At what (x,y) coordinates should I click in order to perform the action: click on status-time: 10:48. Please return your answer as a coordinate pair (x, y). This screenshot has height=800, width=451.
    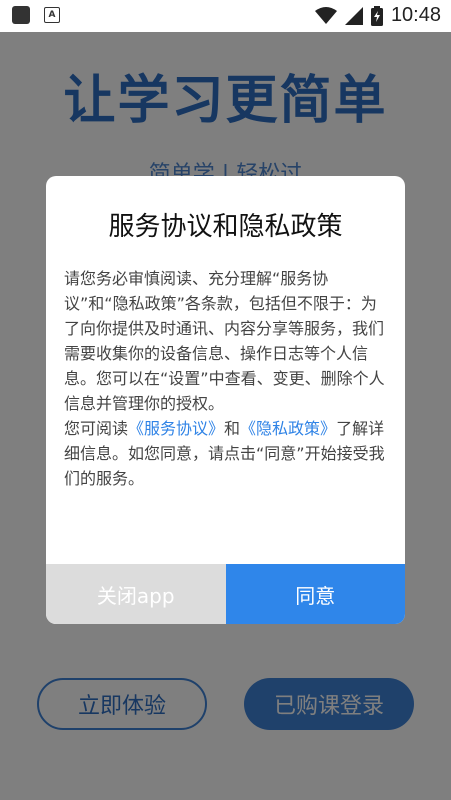
    Looking at the image, I should click on (415, 15).